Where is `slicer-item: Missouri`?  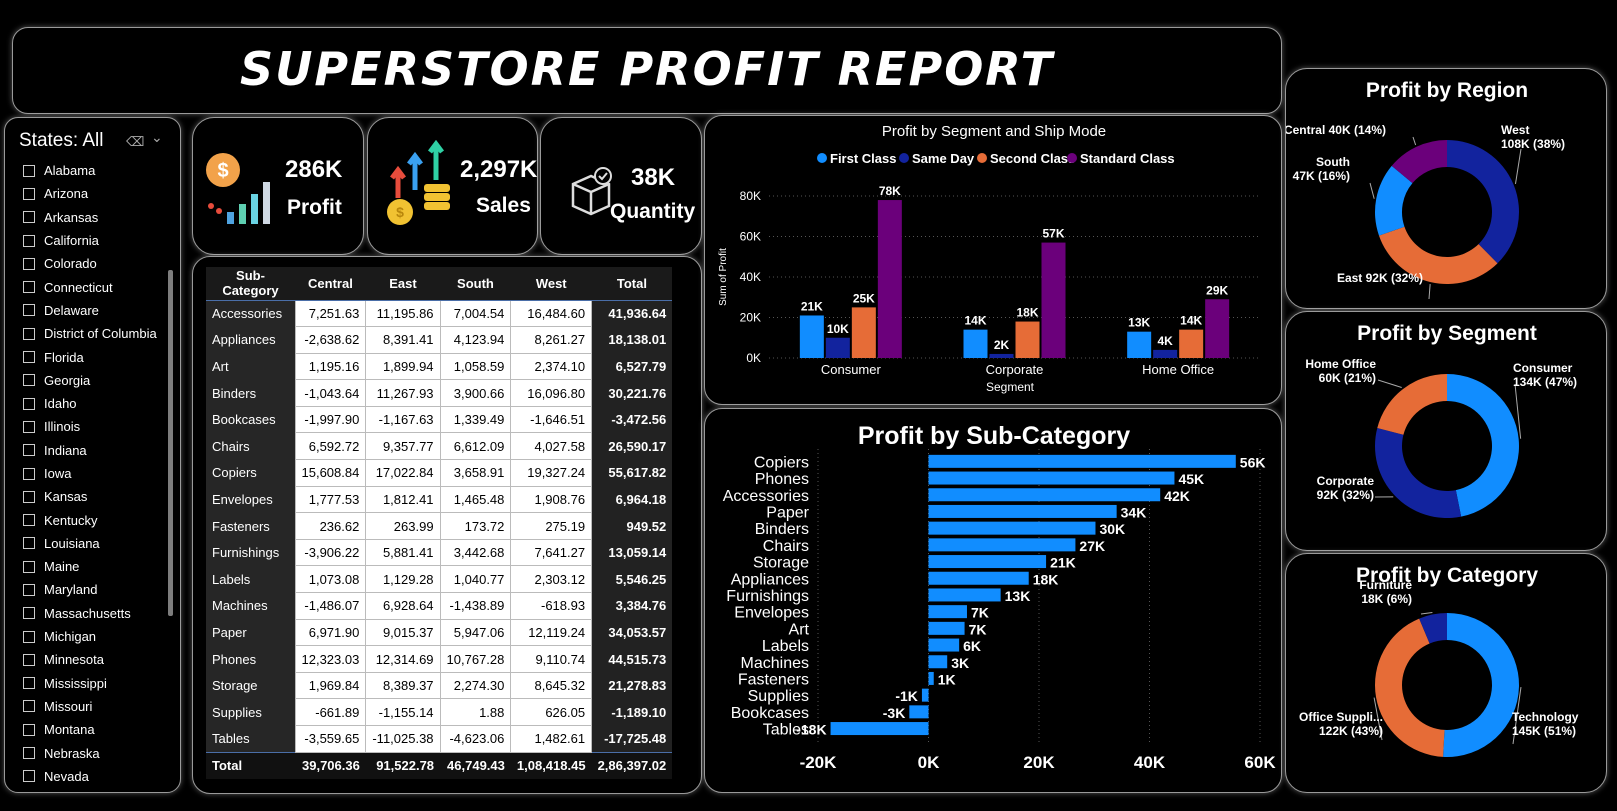 slicer-item: Missouri is located at coordinates (93, 706).